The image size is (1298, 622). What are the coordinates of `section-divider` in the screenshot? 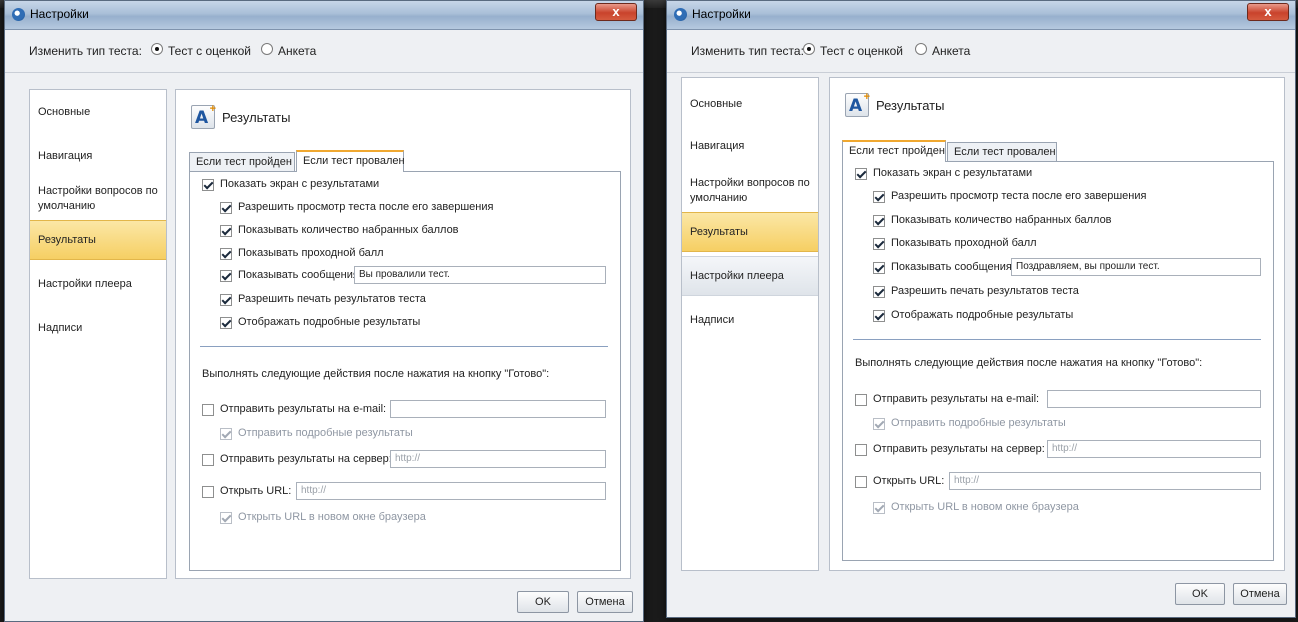 It's located at (404, 346).